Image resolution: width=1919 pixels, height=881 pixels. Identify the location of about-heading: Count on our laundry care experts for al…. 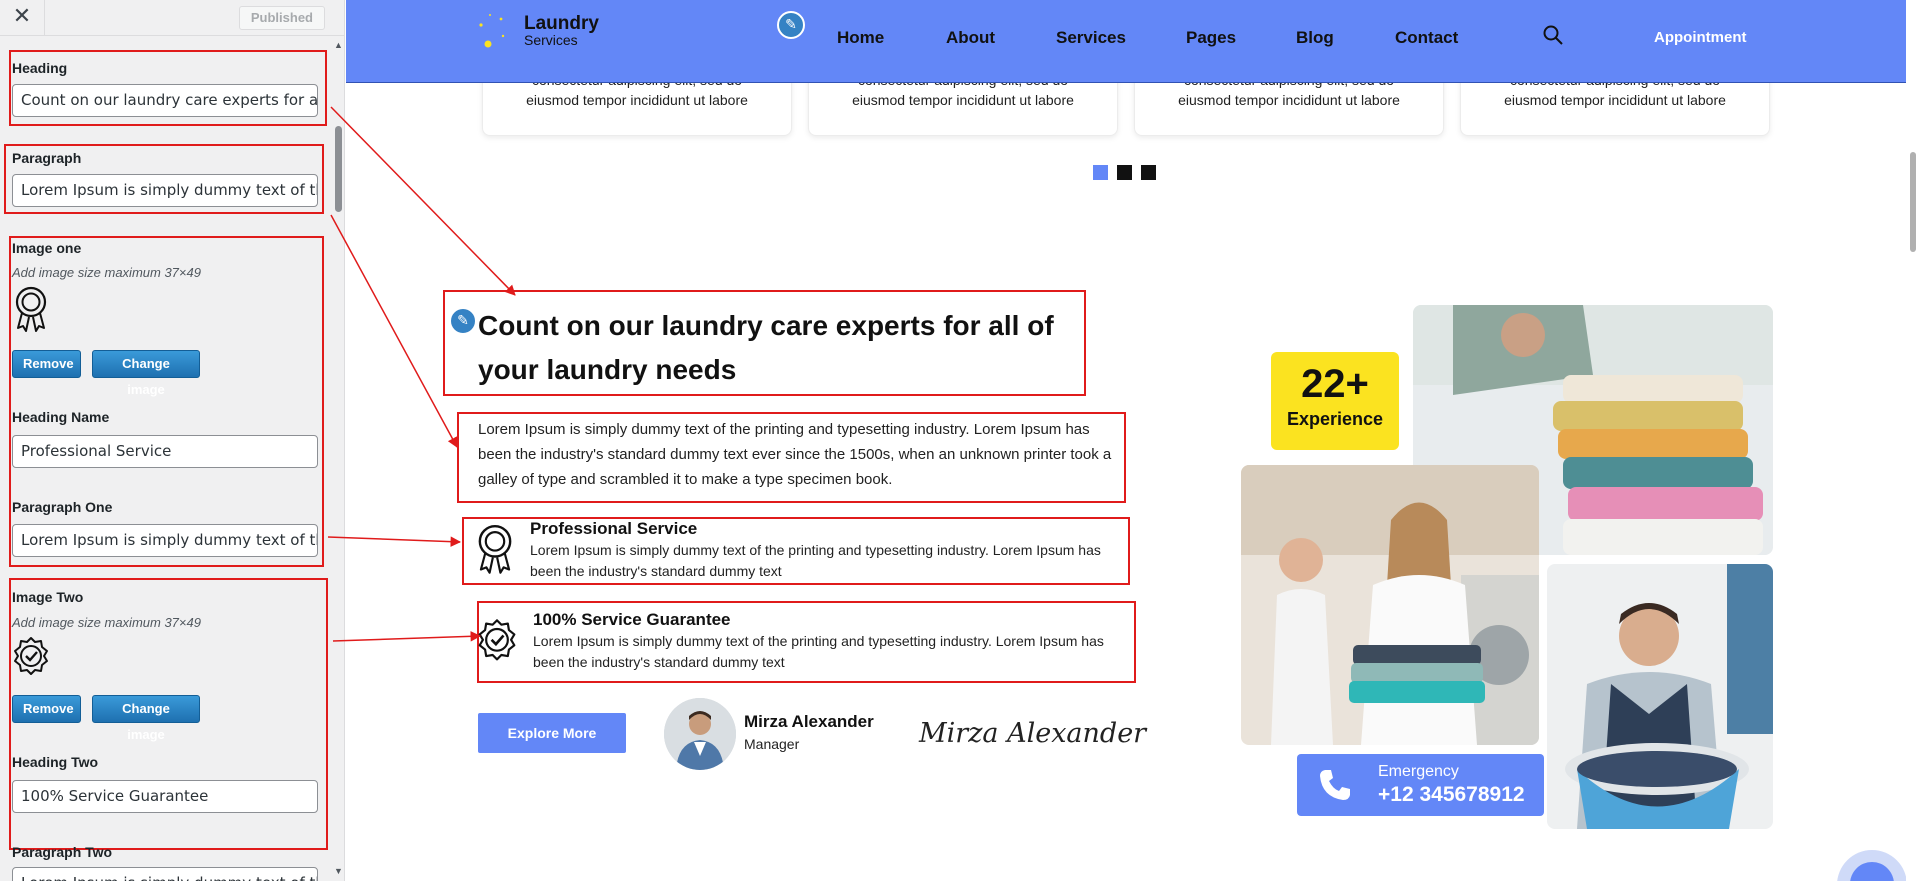
(766, 347).